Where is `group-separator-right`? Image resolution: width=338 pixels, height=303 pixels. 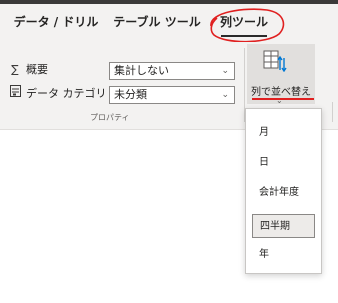 group-separator-right is located at coordinates (332, 112).